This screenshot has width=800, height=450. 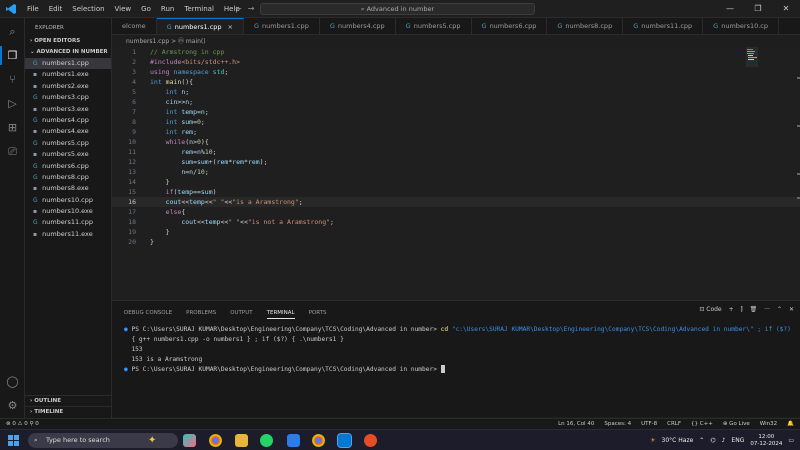 What do you see at coordinates (68, 188) in the screenshot?
I see `file-item: ▪ numbers8.exe` at bounding box center [68, 188].